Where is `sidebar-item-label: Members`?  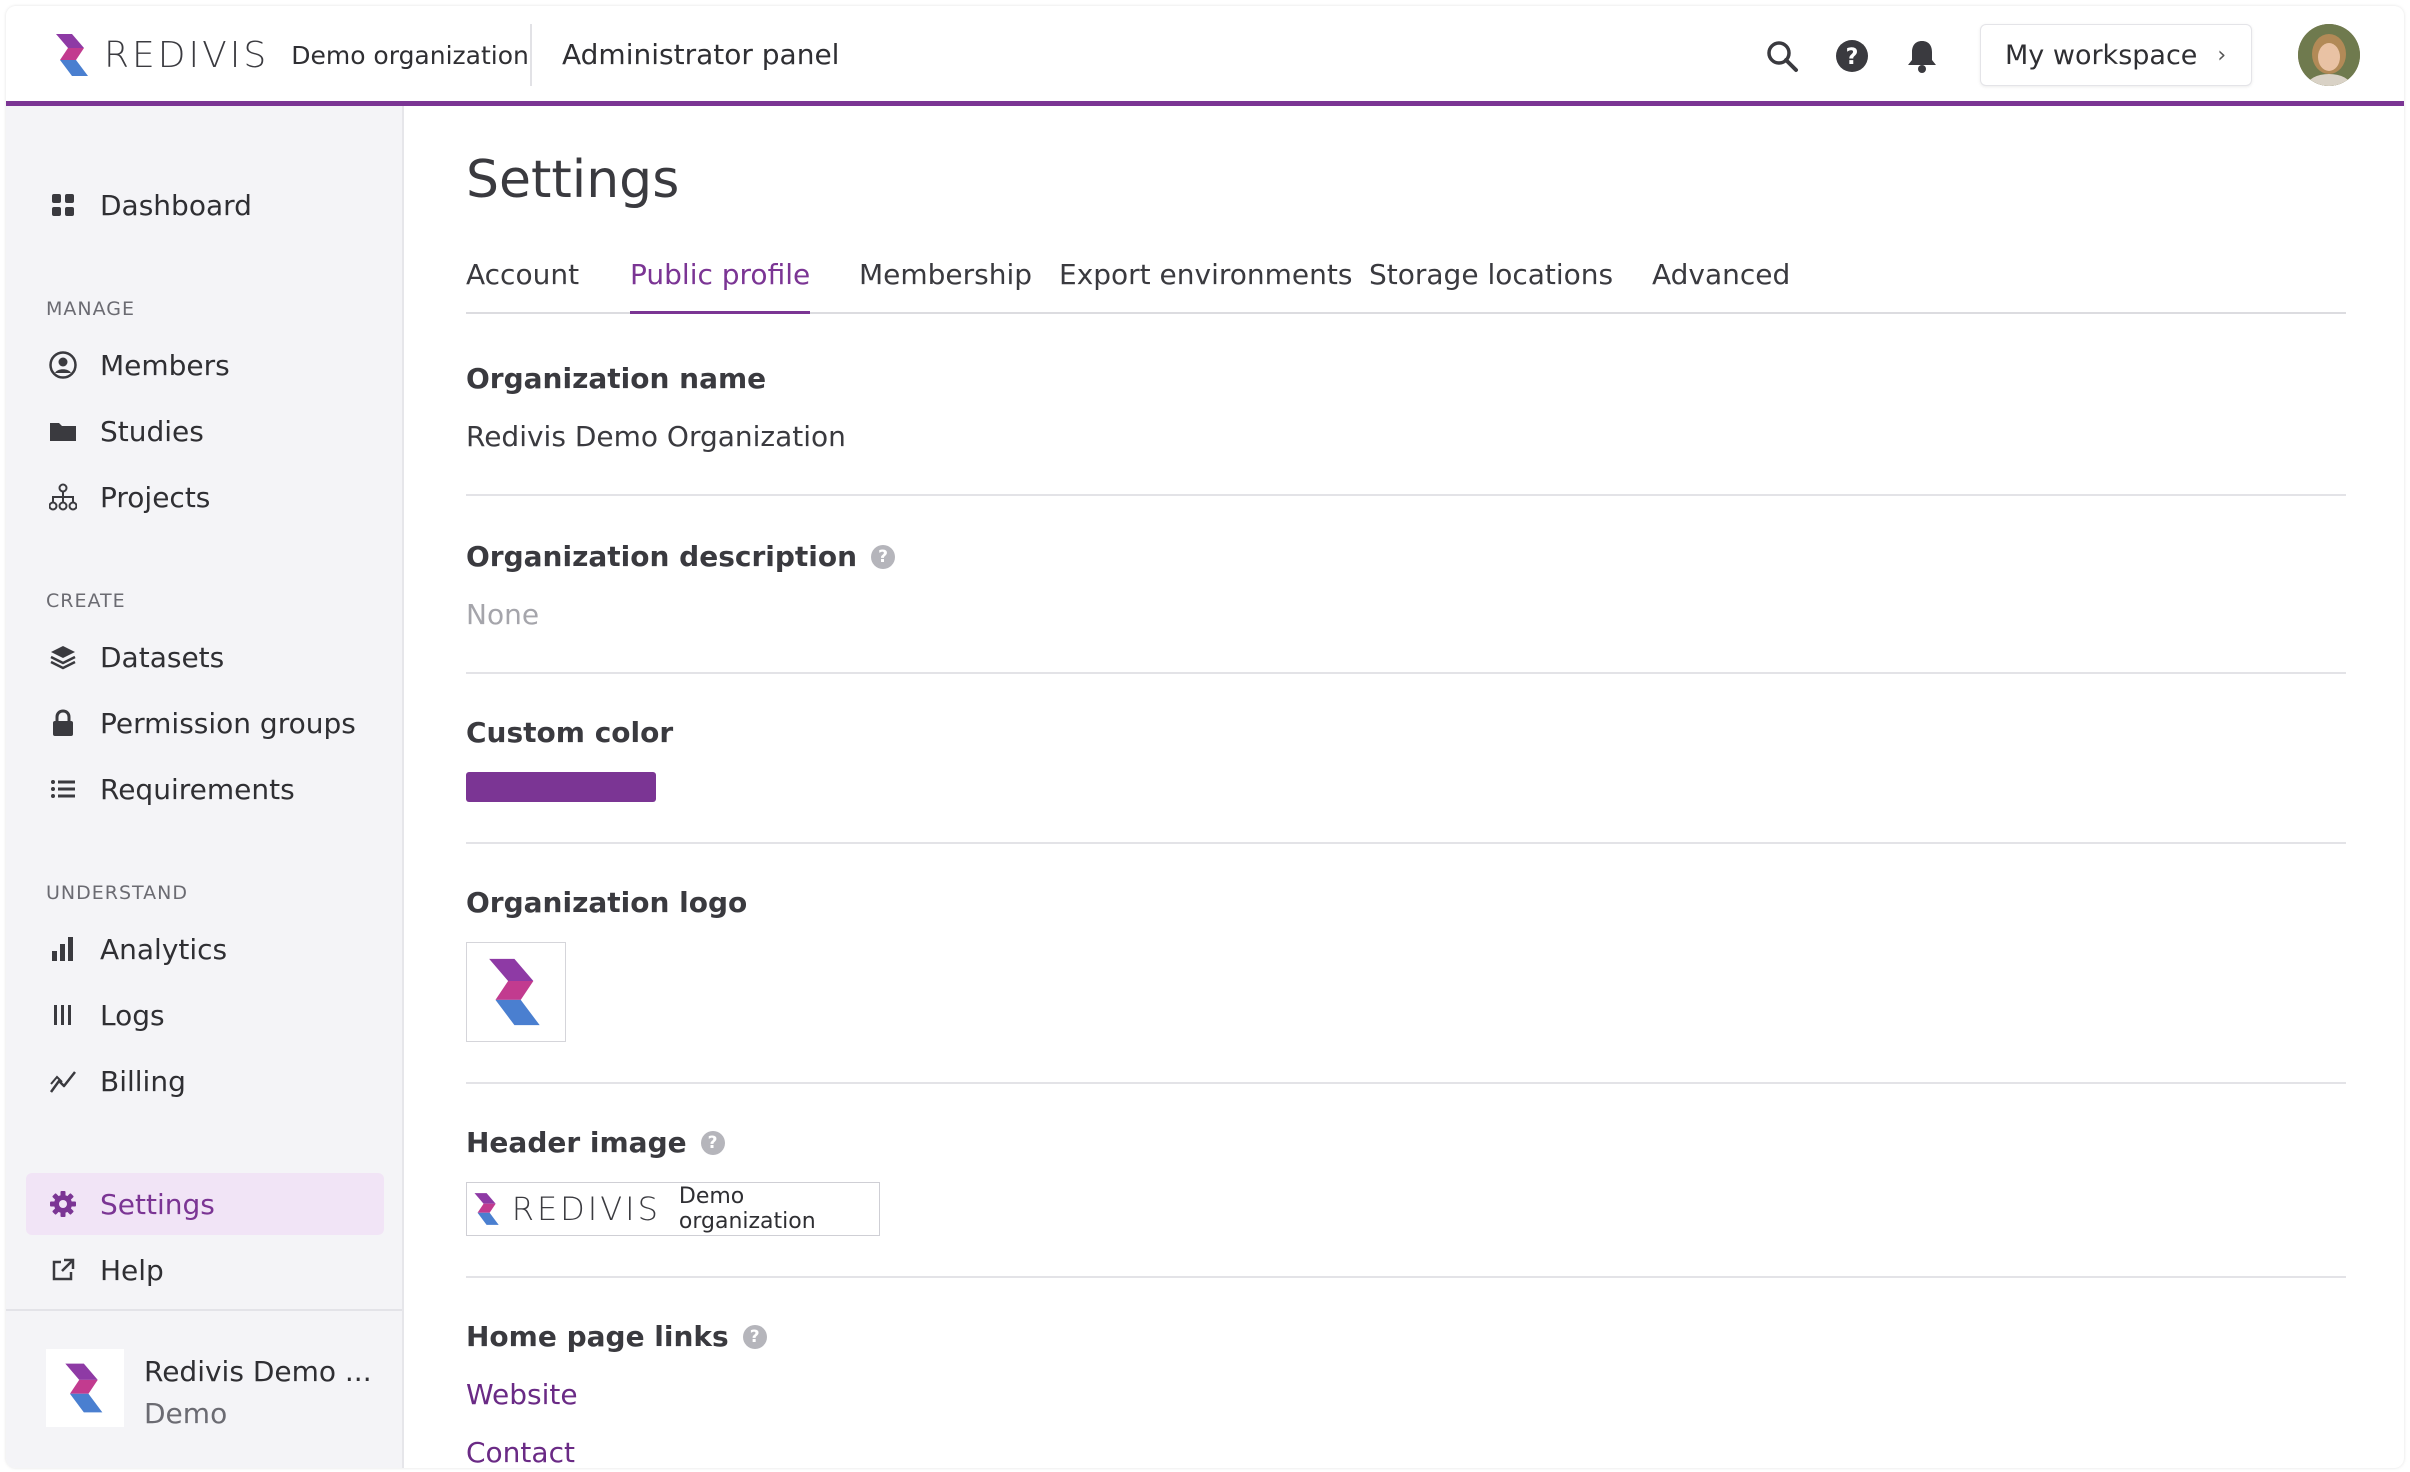
sidebar-item-label: Members is located at coordinates (165, 365).